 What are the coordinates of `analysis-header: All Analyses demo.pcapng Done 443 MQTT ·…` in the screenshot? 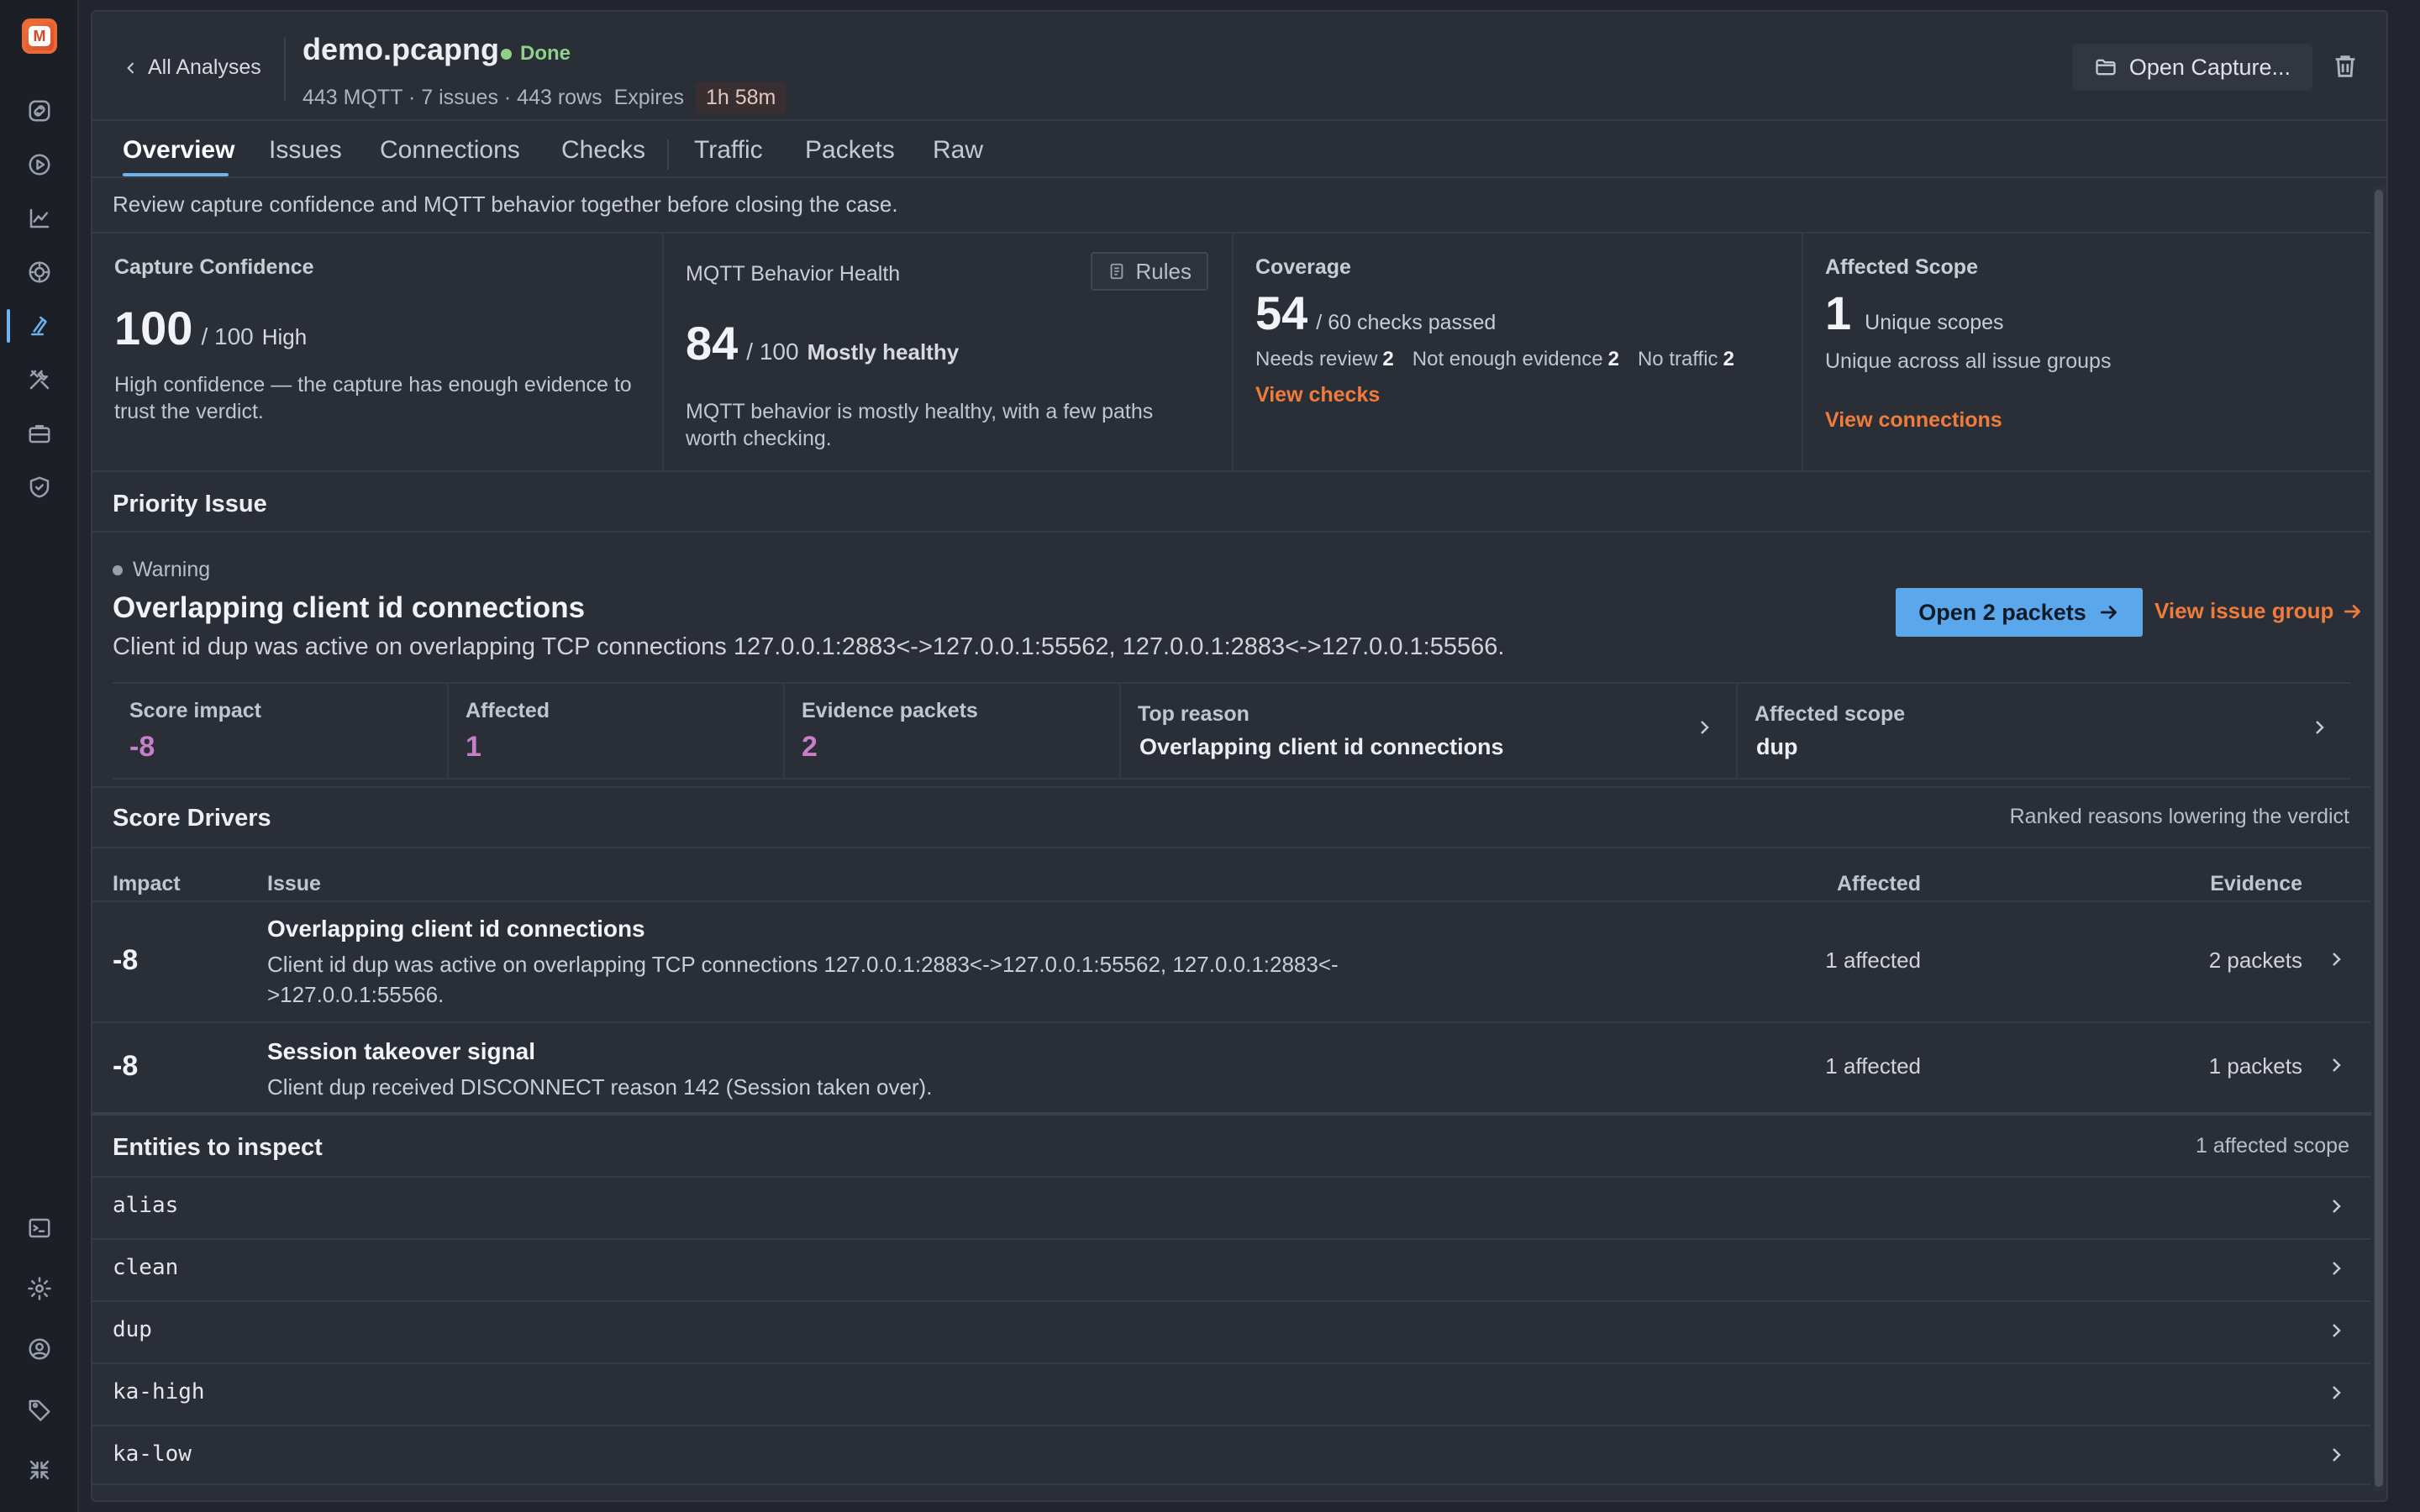 It's located at (1239, 66).